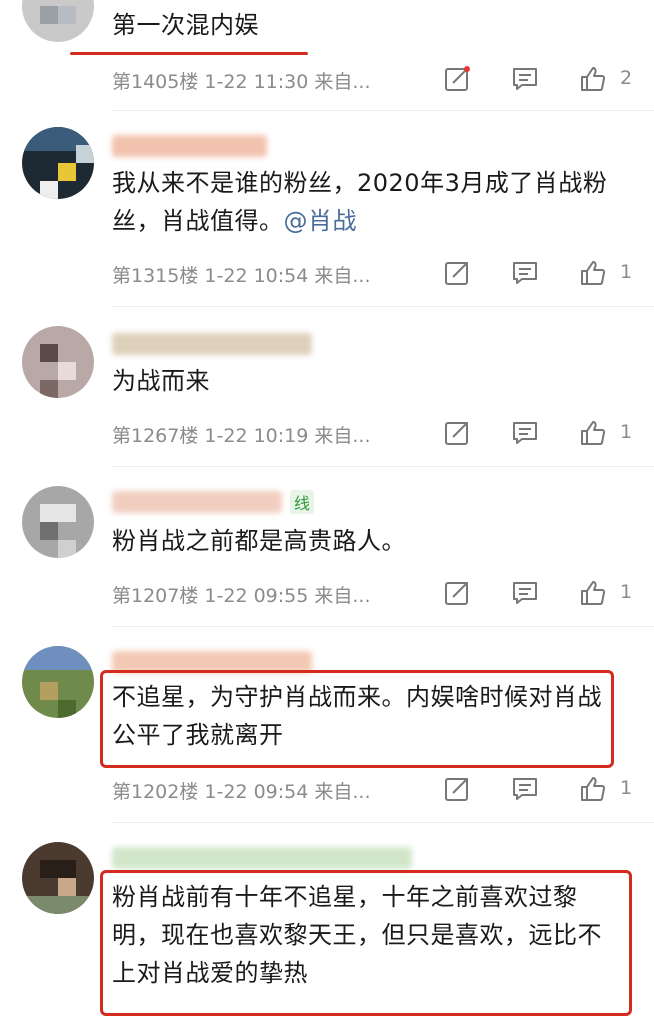  Describe the element at coordinates (626, 78) in the screenshot. I see `like-count: 2` at that location.